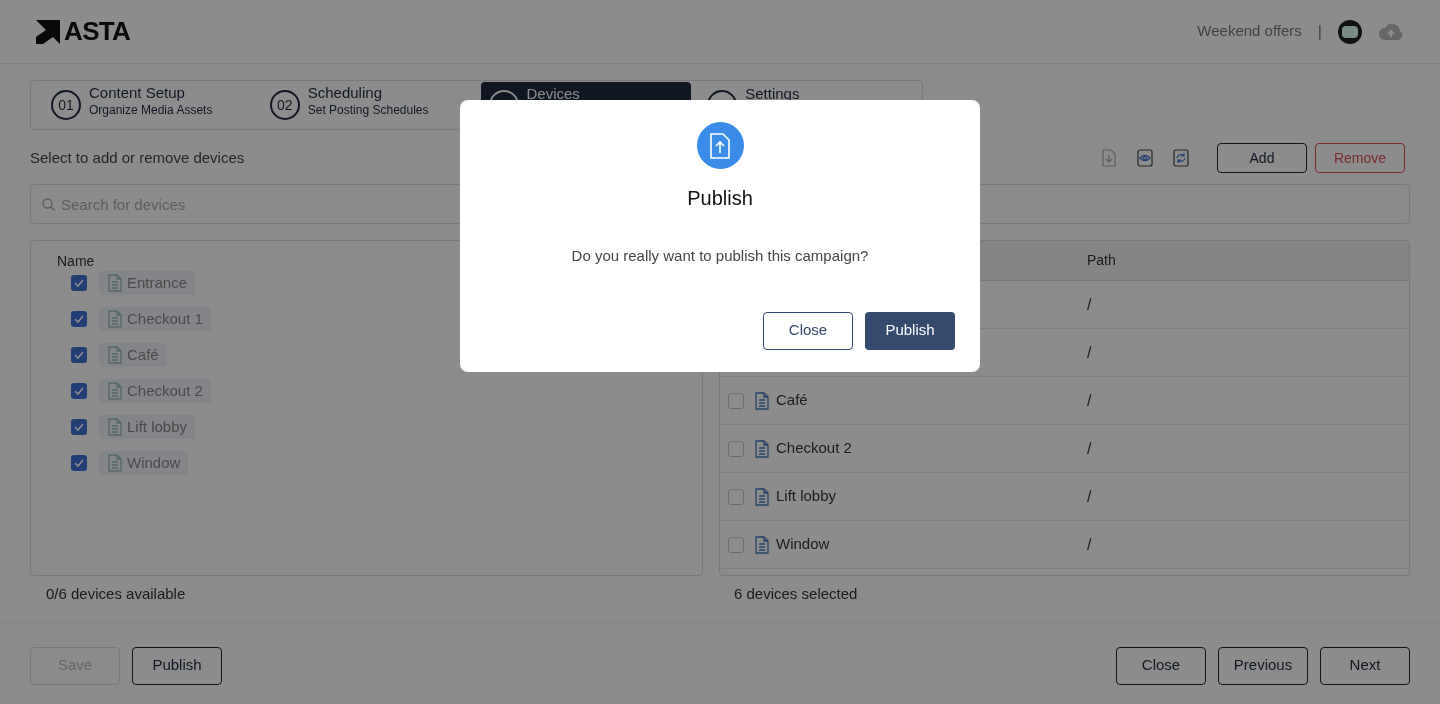 The image size is (1440, 704). What do you see at coordinates (814, 448) in the screenshot?
I see `table-cell-text: Checkout 2` at bounding box center [814, 448].